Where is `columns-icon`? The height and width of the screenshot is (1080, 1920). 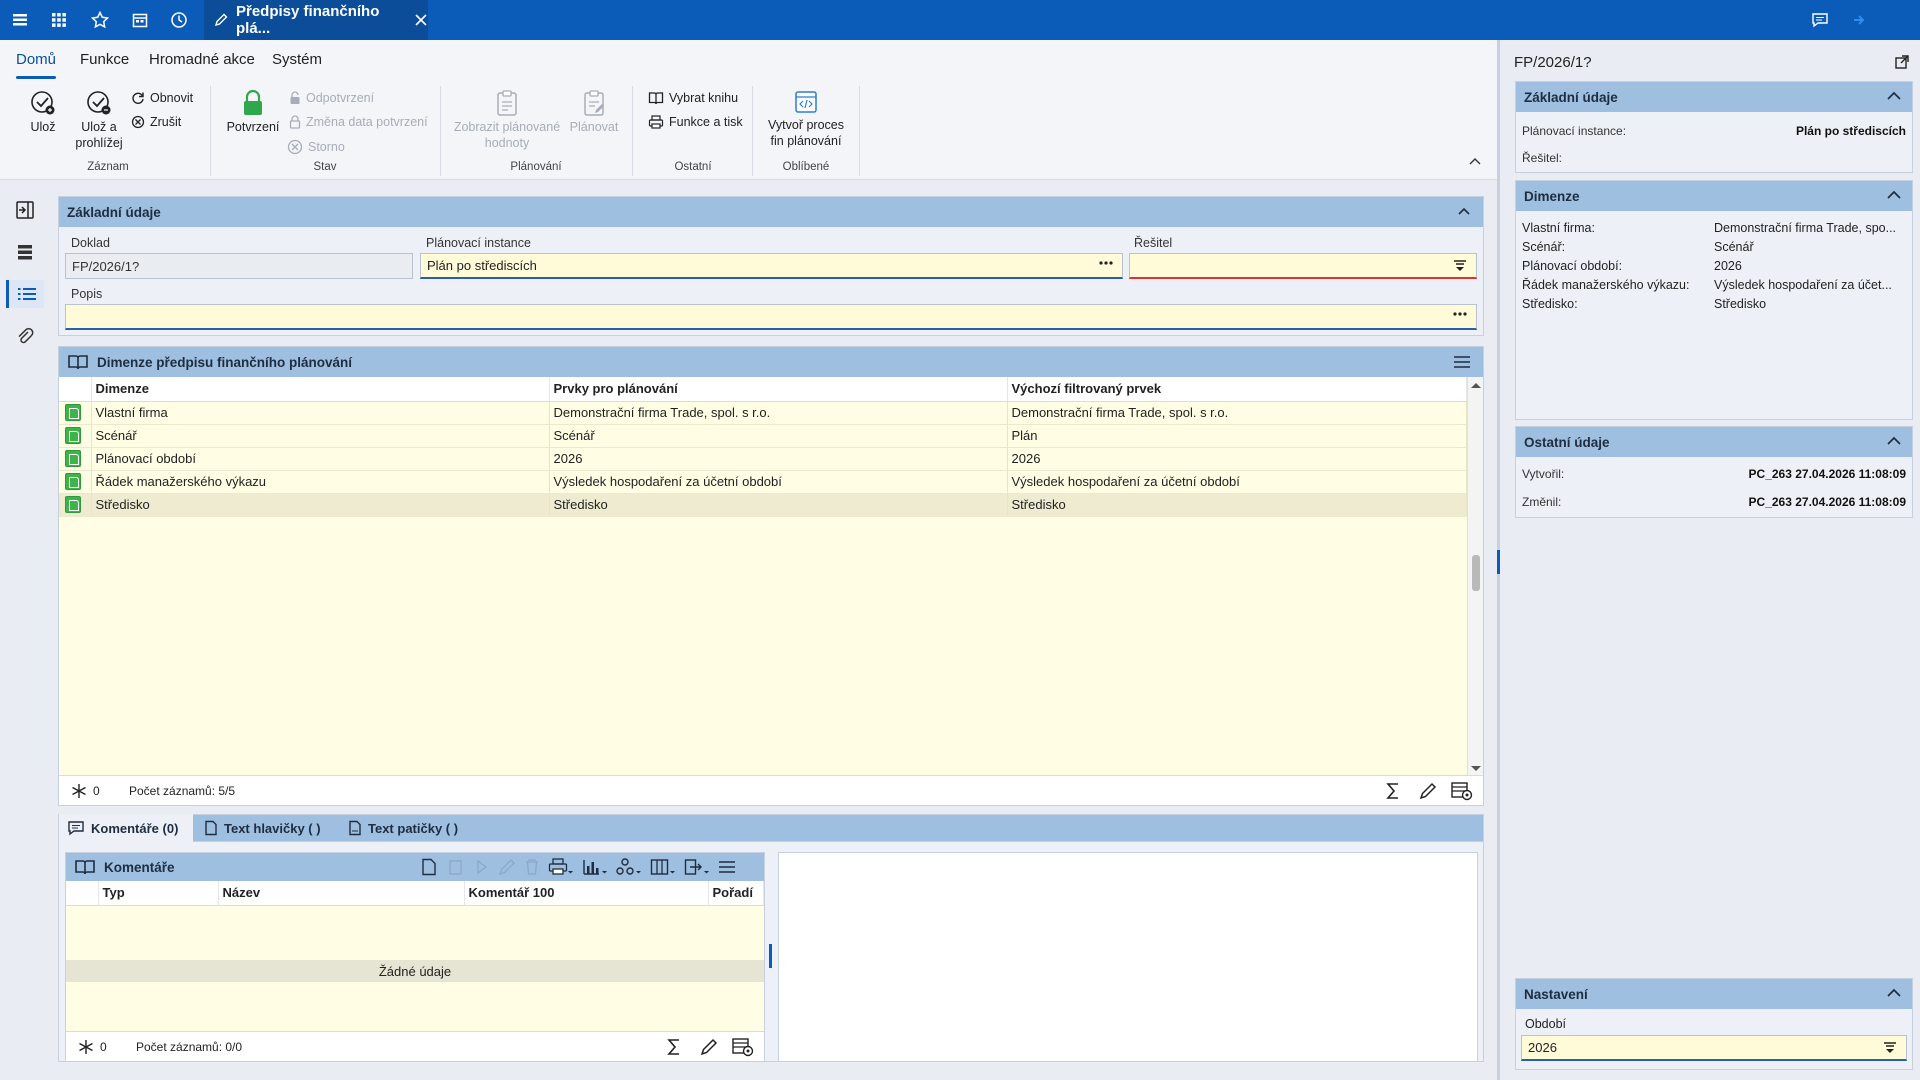 columns-icon is located at coordinates (663, 867).